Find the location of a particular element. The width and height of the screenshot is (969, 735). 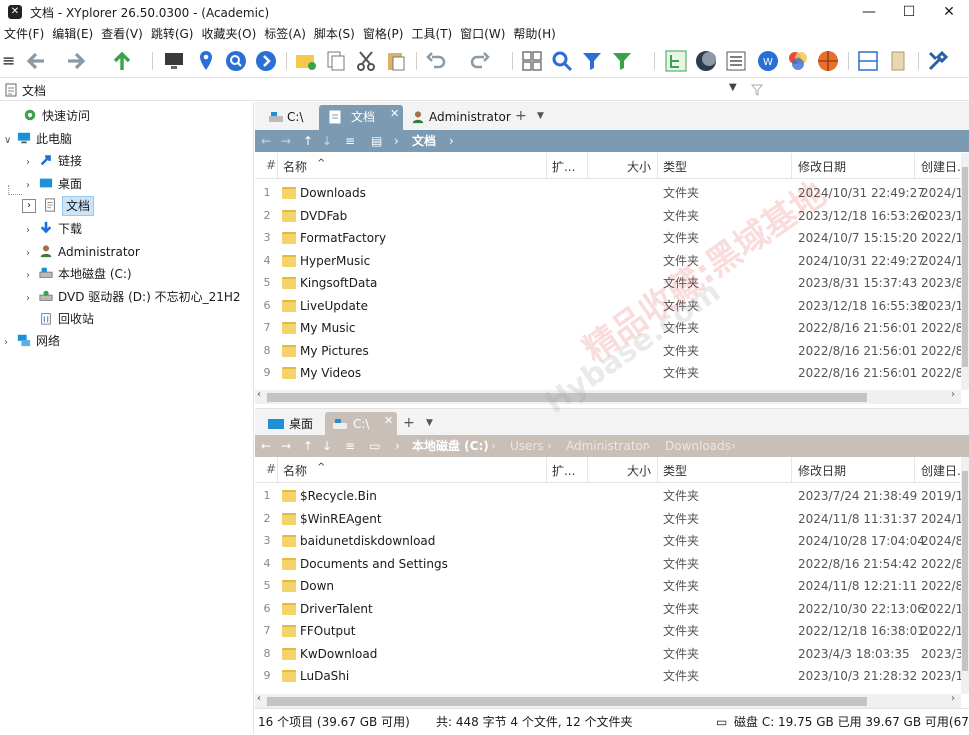

tab-c-drive: C:\ ✕ is located at coordinates (361, 424).